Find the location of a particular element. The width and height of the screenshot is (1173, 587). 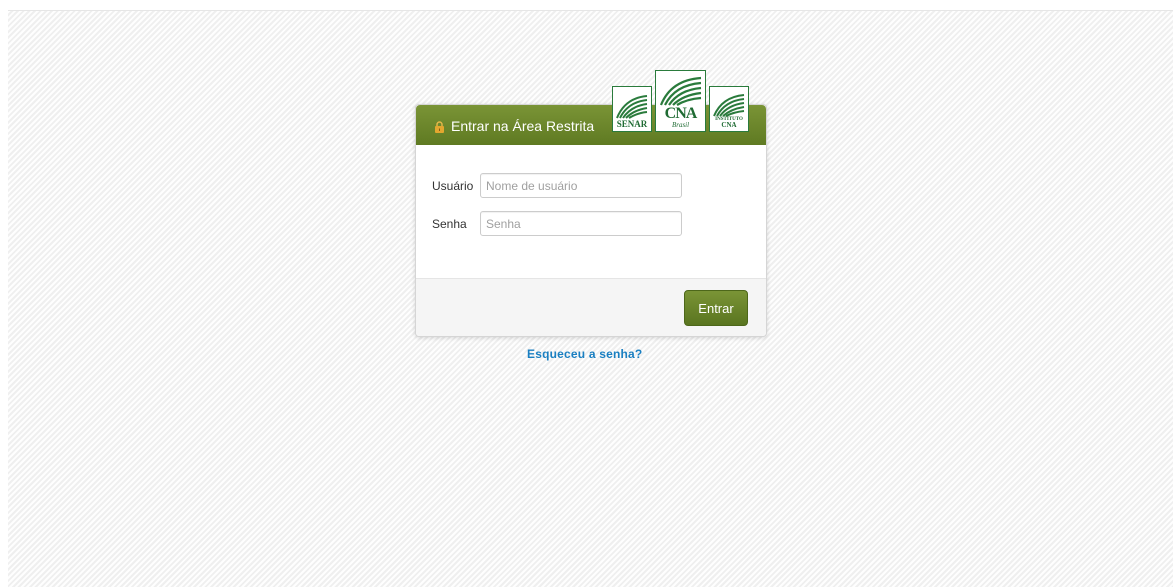

cna-logo-text: CNA is located at coordinates (681, 113).